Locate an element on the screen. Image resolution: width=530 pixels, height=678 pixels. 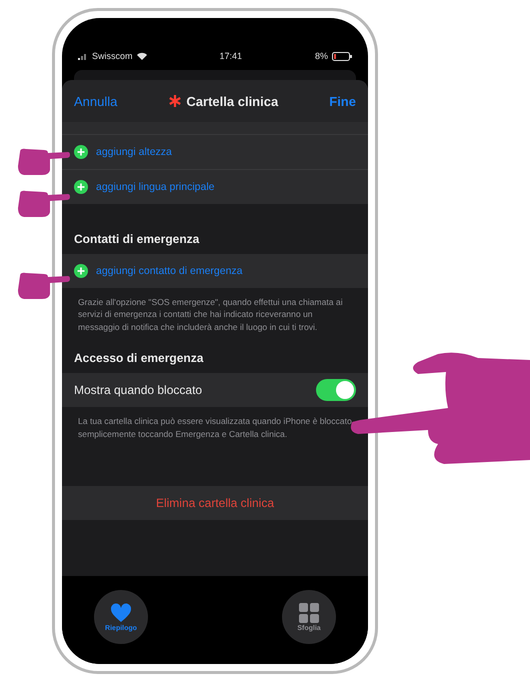
toggle-label: Mostra quando bloccato is located at coordinates (139, 390).